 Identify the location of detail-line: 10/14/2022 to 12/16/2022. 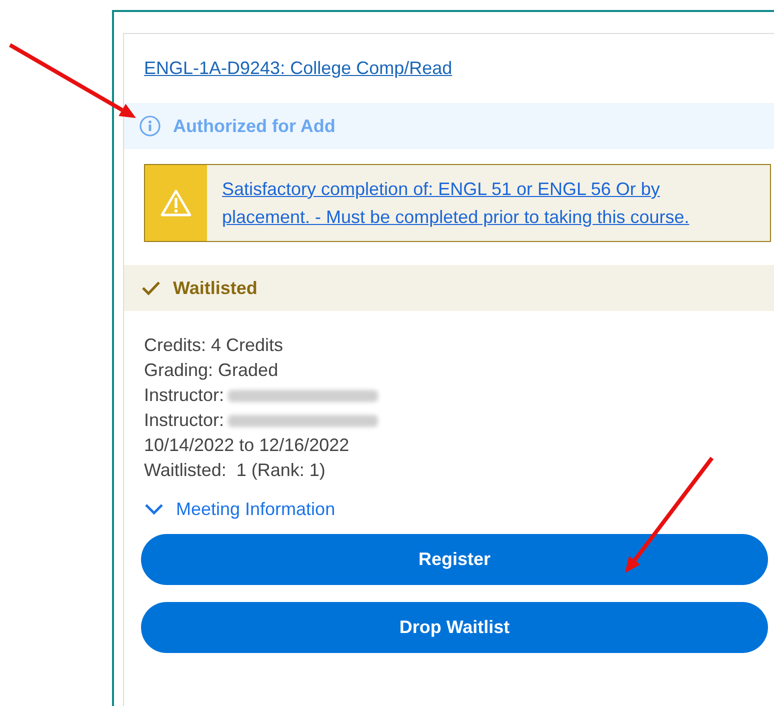
(247, 445).